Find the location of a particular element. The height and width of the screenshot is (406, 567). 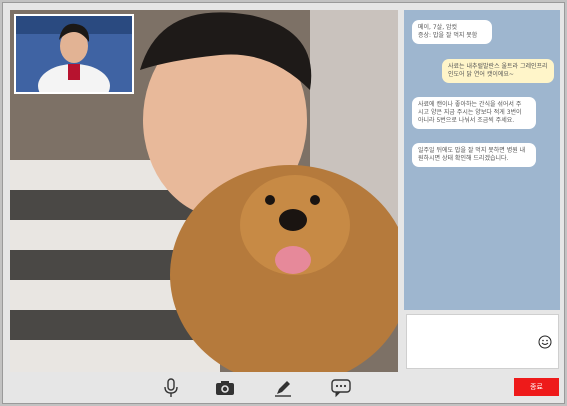

pip-video is located at coordinates (74, 54).